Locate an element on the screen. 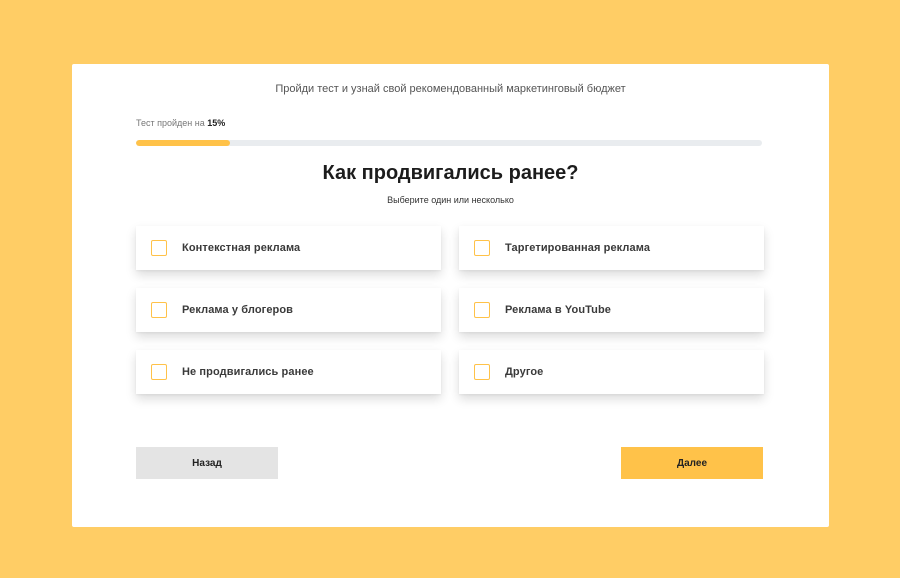 The height and width of the screenshot is (578, 900). option-youtube-ads: Реклама в YouTube is located at coordinates (611, 310).